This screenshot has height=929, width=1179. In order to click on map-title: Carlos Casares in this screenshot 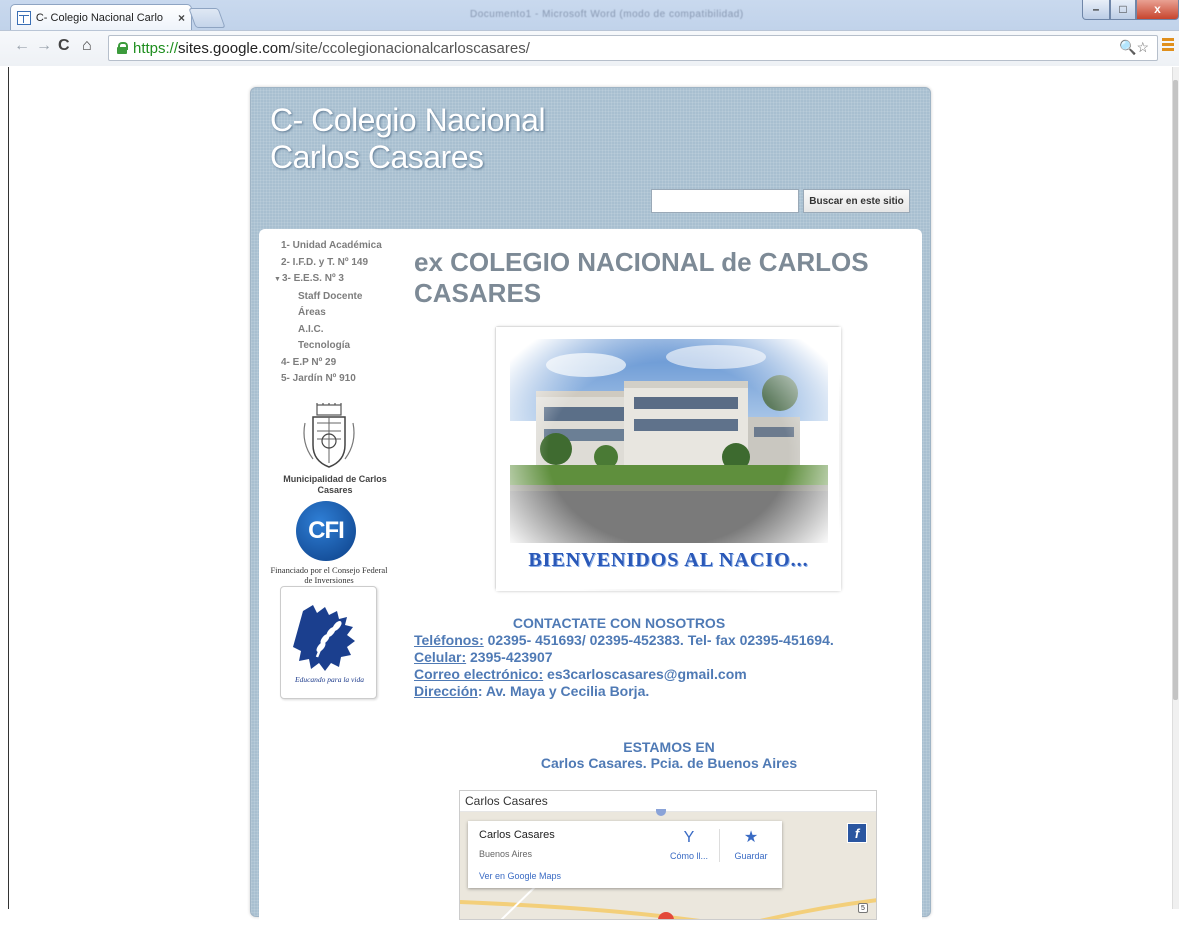, I will do `click(668, 801)`.